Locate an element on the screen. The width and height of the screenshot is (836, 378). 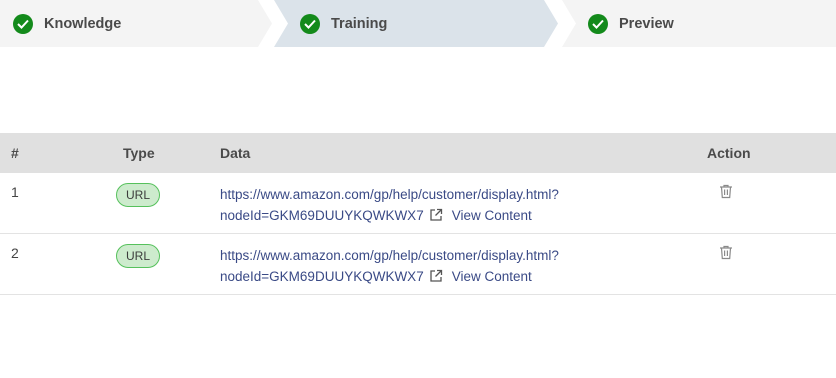
header-type: Type is located at coordinates (139, 153).